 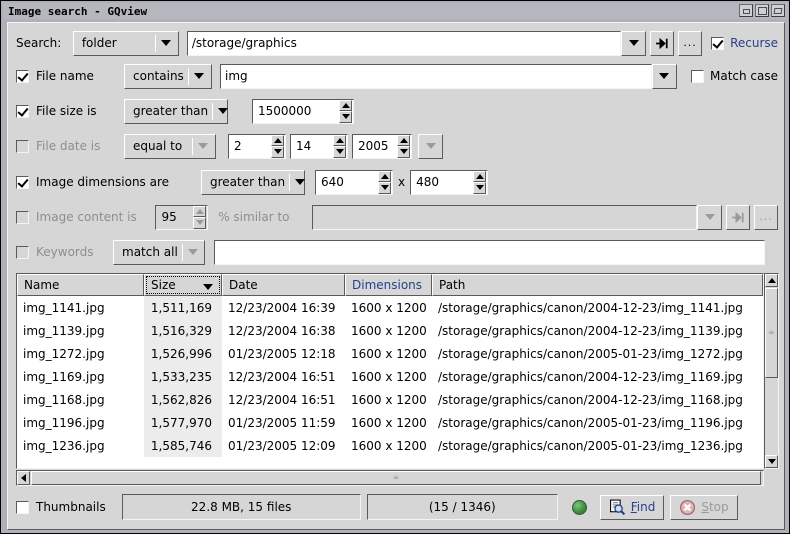 I want to click on content-goto-button, so click(x=738, y=217).